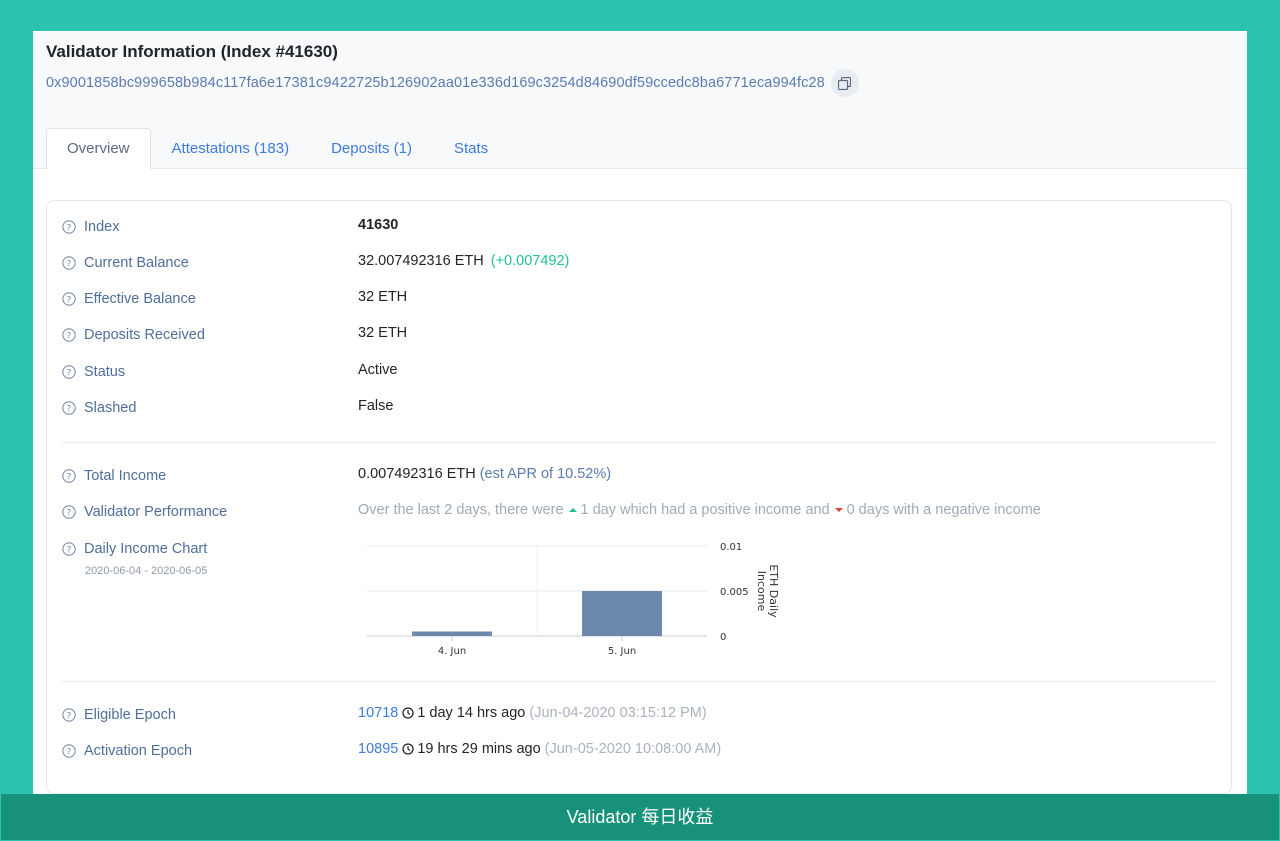 This screenshot has width=1280, height=841. I want to click on slashed-label: Slashed, so click(110, 408).